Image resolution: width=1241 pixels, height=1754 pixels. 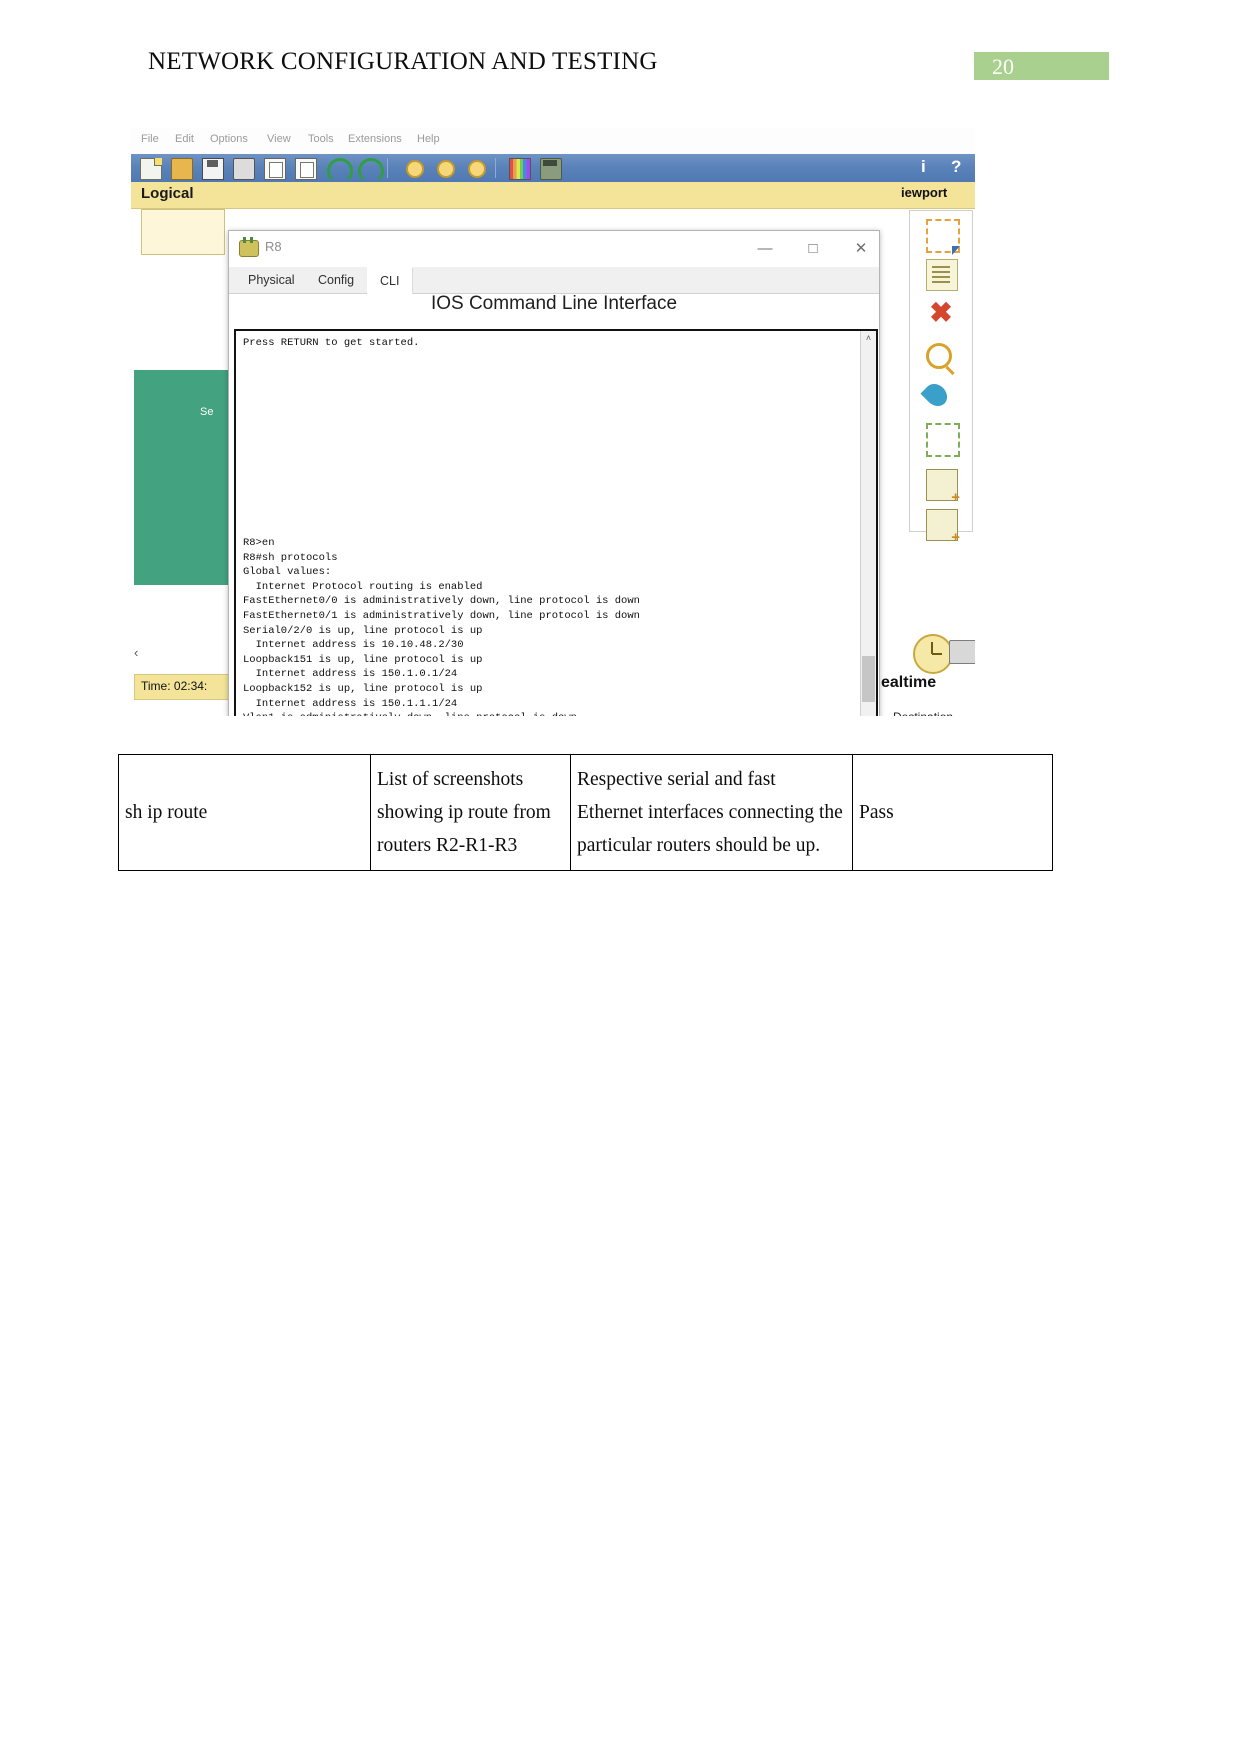 I want to click on open-folder-icon, so click(x=182, y=169).